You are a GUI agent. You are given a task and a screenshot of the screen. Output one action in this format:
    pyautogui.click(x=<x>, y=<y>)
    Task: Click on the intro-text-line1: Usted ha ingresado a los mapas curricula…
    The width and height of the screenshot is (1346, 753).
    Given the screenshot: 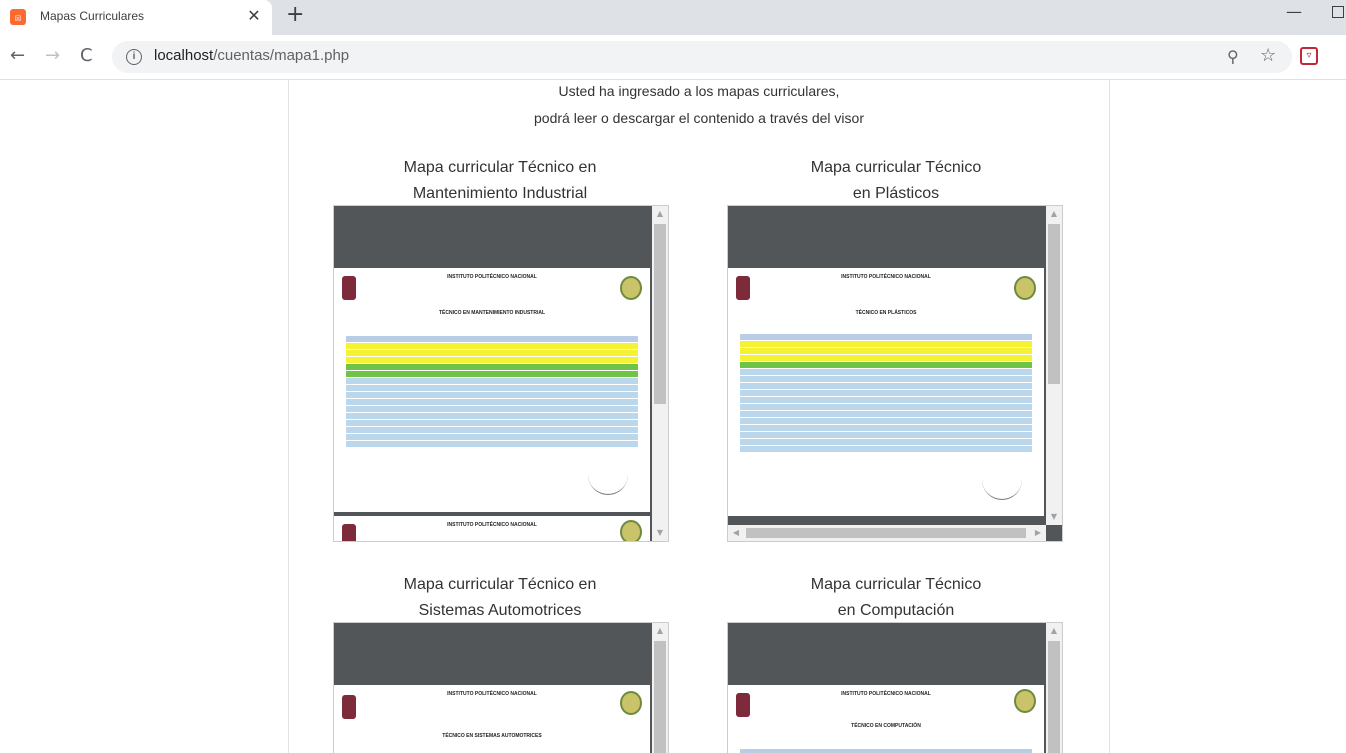 What is the action you would take?
    pyautogui.click(x=699, y=91)
    